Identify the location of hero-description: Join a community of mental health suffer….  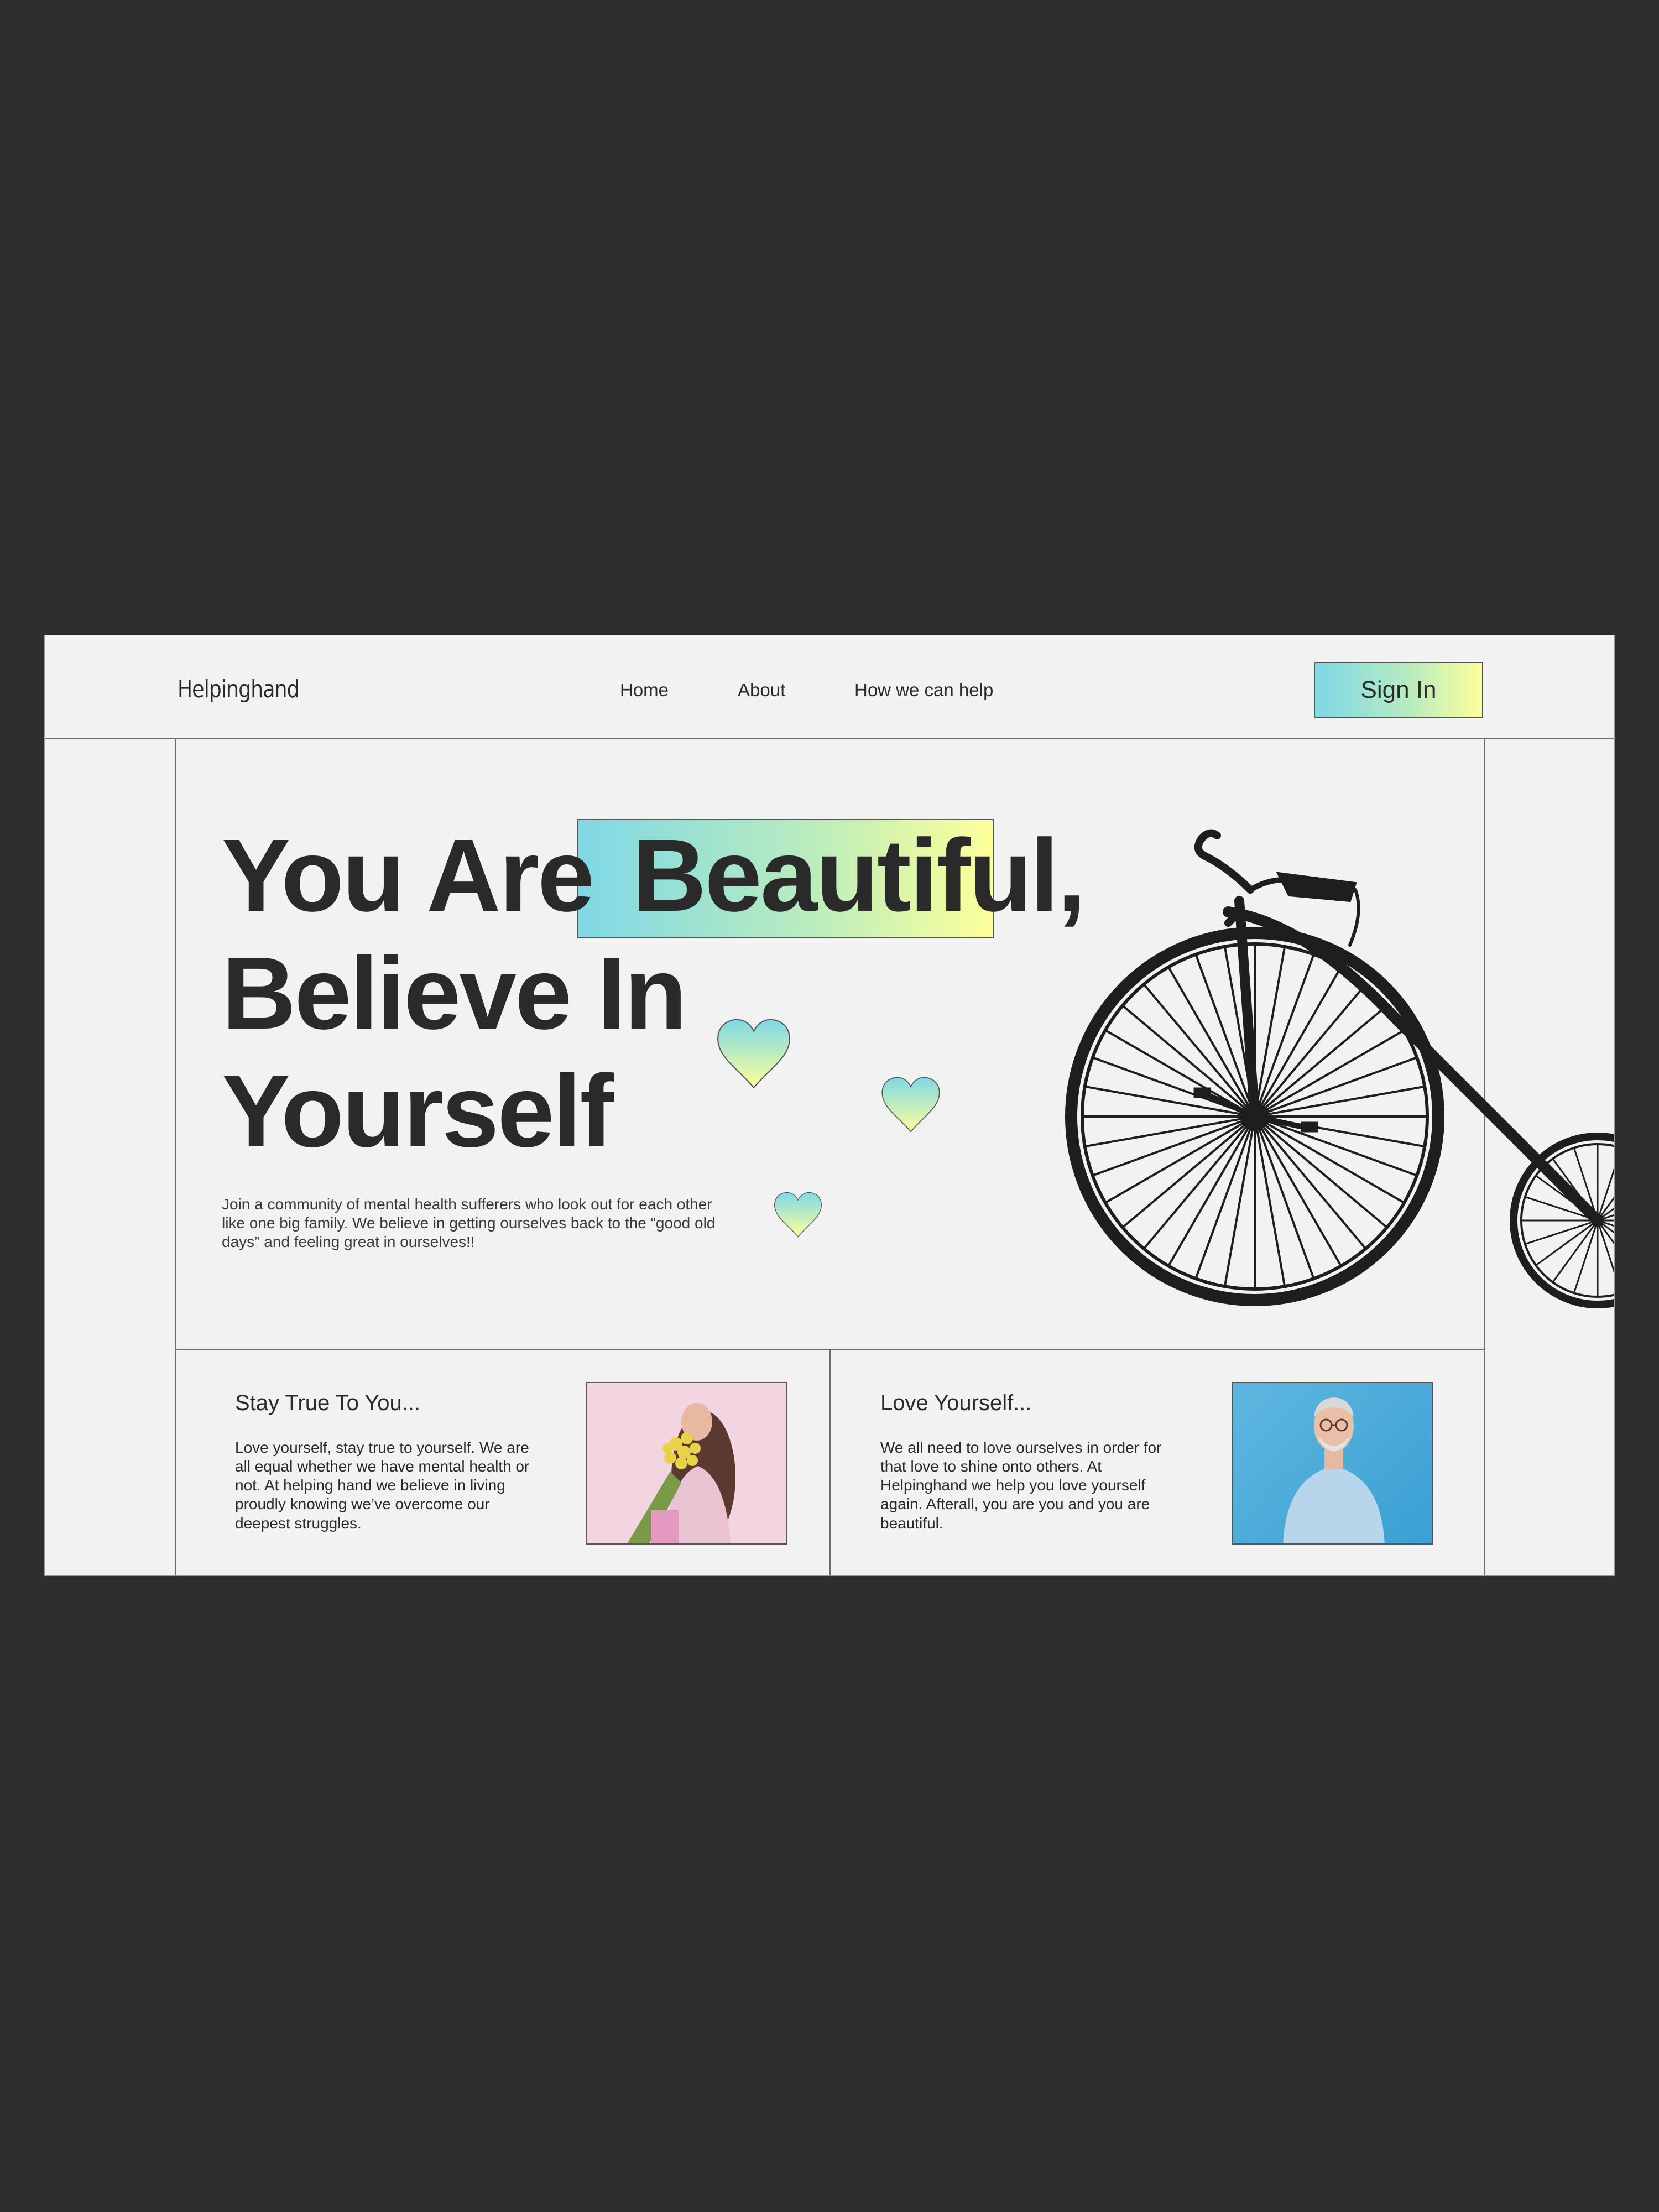
(469, 1224).